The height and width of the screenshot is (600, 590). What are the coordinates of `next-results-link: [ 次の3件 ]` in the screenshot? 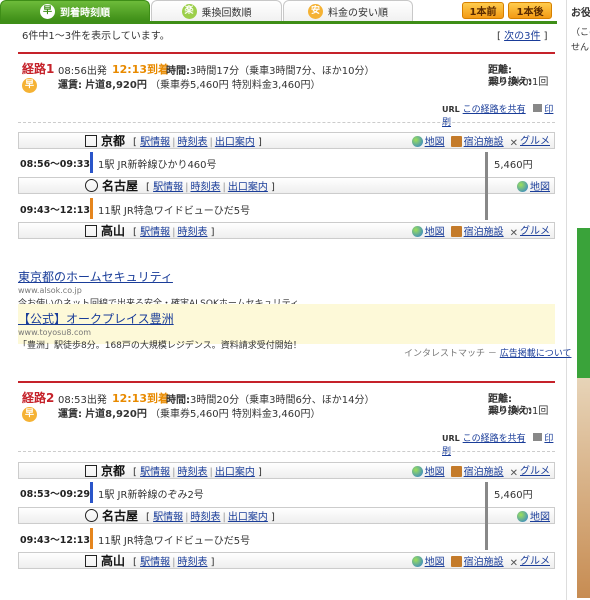 It's located at (522, 34).